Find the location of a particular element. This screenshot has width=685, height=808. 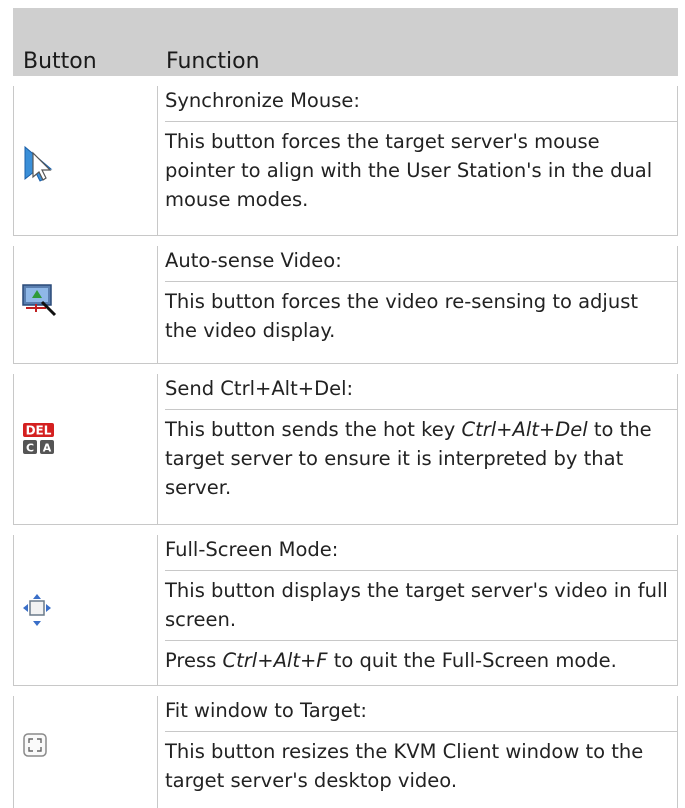

synchronize-mouse-icon is located at coordinates (38, 163).